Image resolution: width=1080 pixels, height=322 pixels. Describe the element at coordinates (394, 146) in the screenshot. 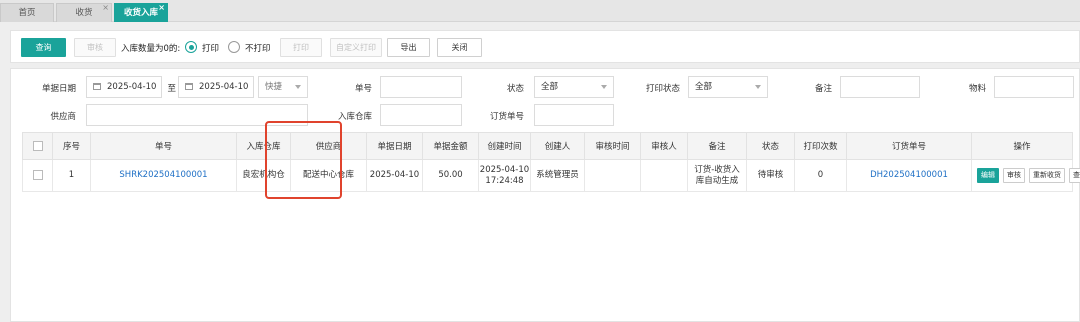

I see `column-header: 单据日期` at that location.